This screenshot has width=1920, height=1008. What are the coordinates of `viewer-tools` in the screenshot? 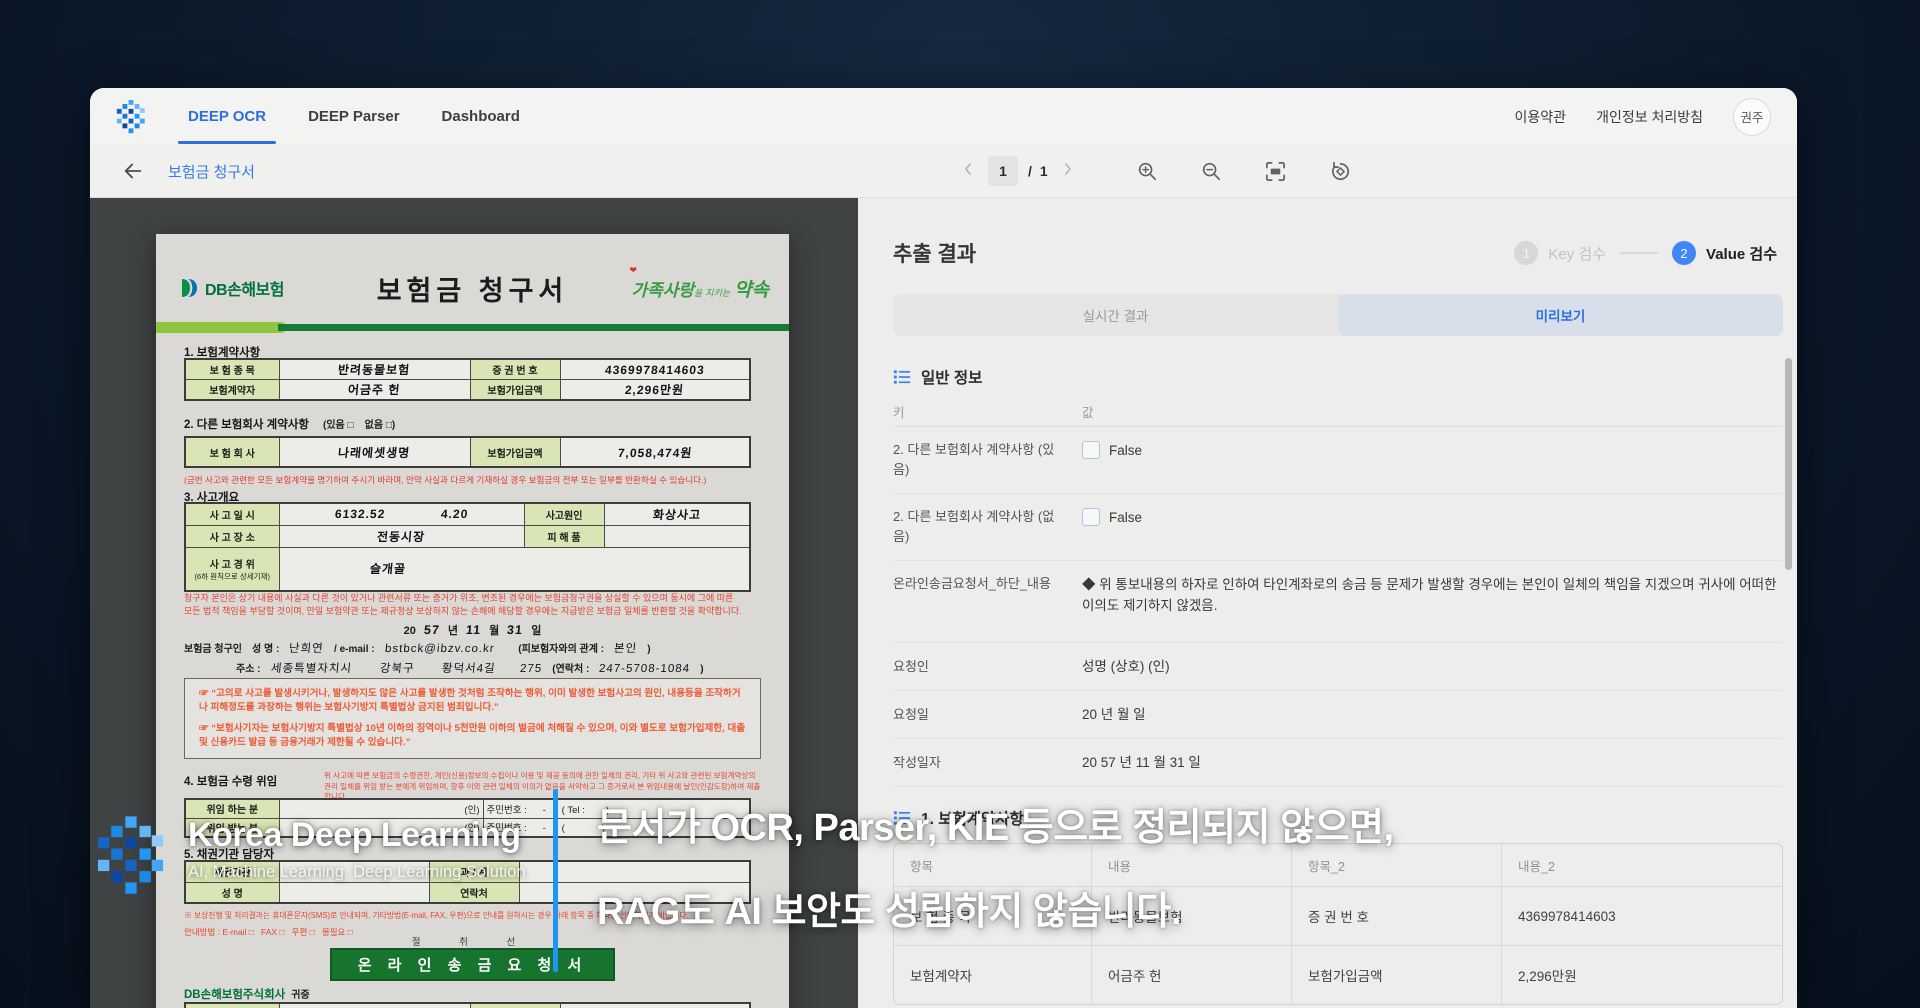 It's located at (1244, 171).